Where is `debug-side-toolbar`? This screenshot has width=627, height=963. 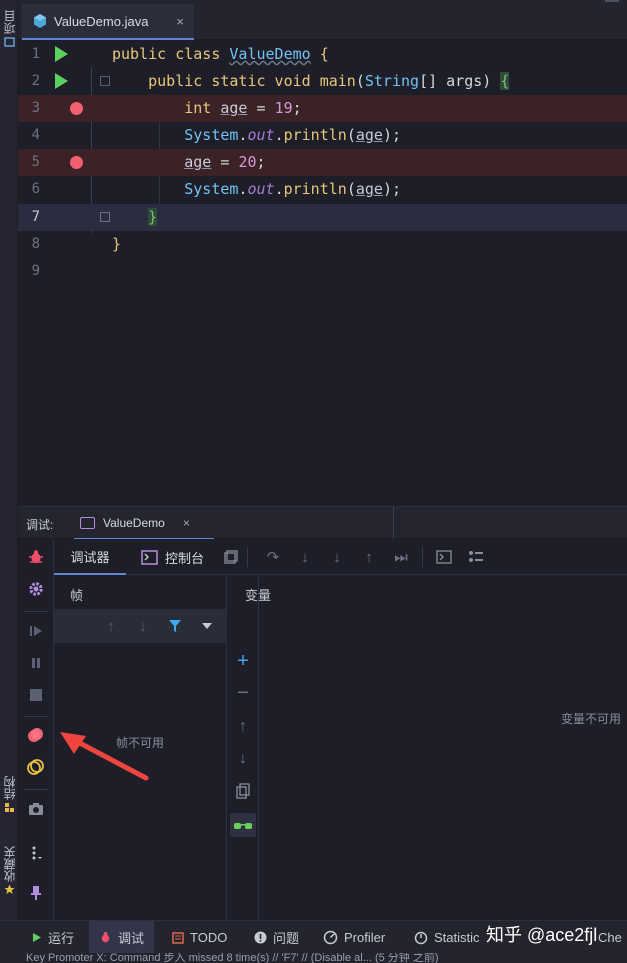 debug-side-toolbar is located at coordinates (36, 729).